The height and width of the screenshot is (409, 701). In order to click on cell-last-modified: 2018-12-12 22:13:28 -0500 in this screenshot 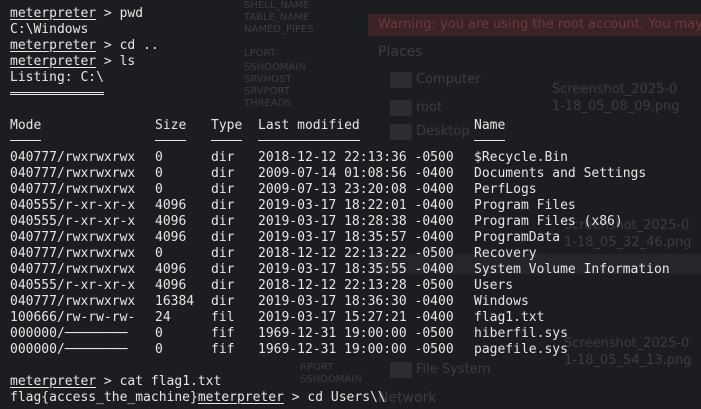, I will do `click(356, 285)`.